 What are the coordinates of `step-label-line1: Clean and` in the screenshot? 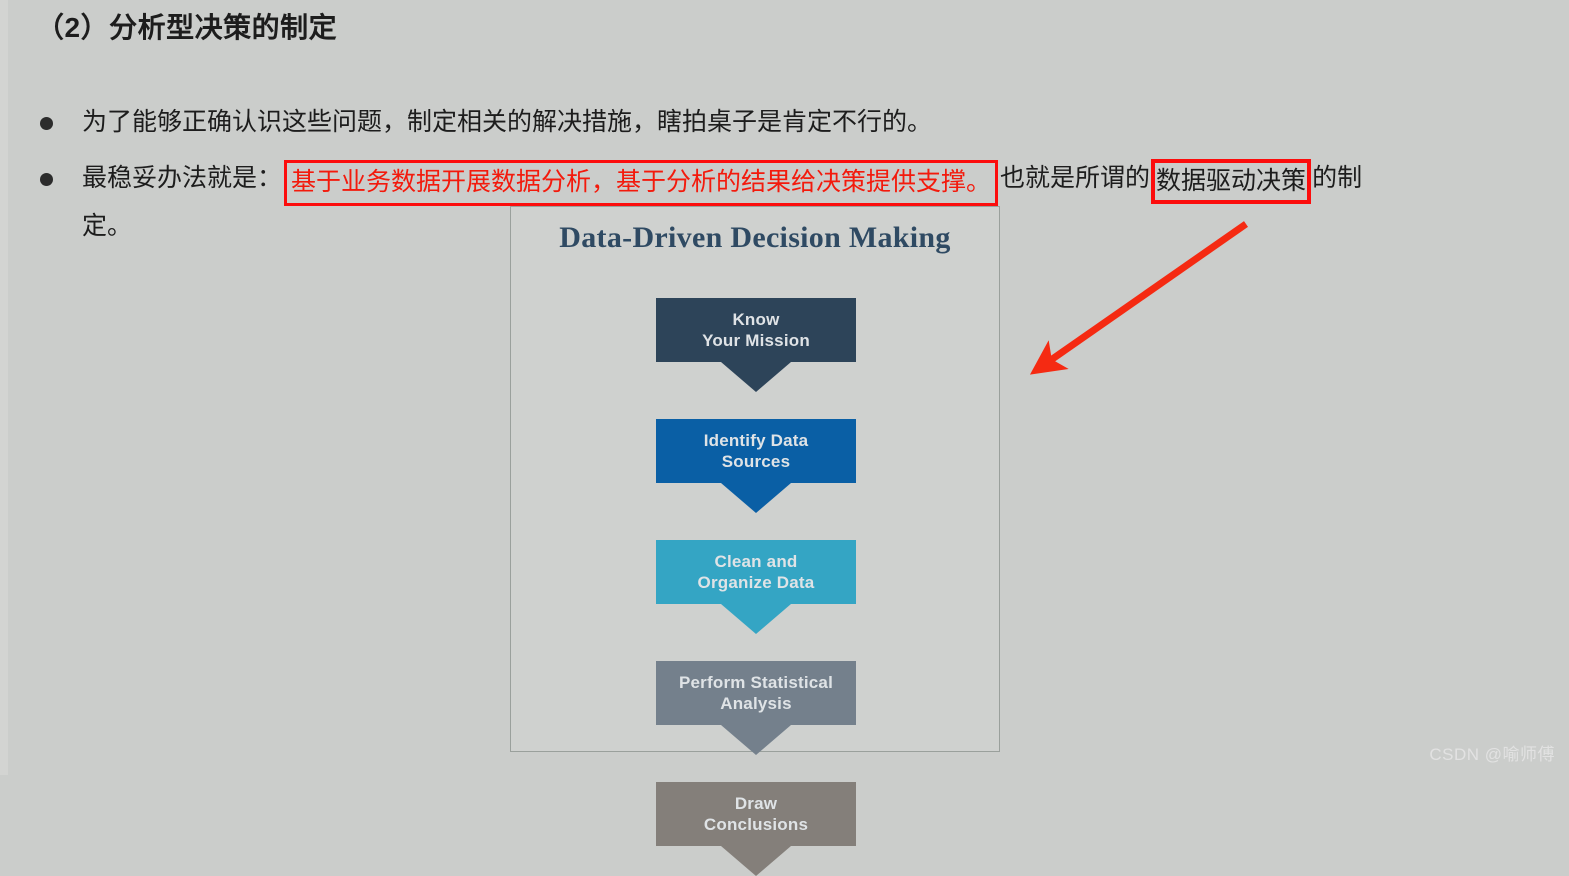 It's located at (756, 561).